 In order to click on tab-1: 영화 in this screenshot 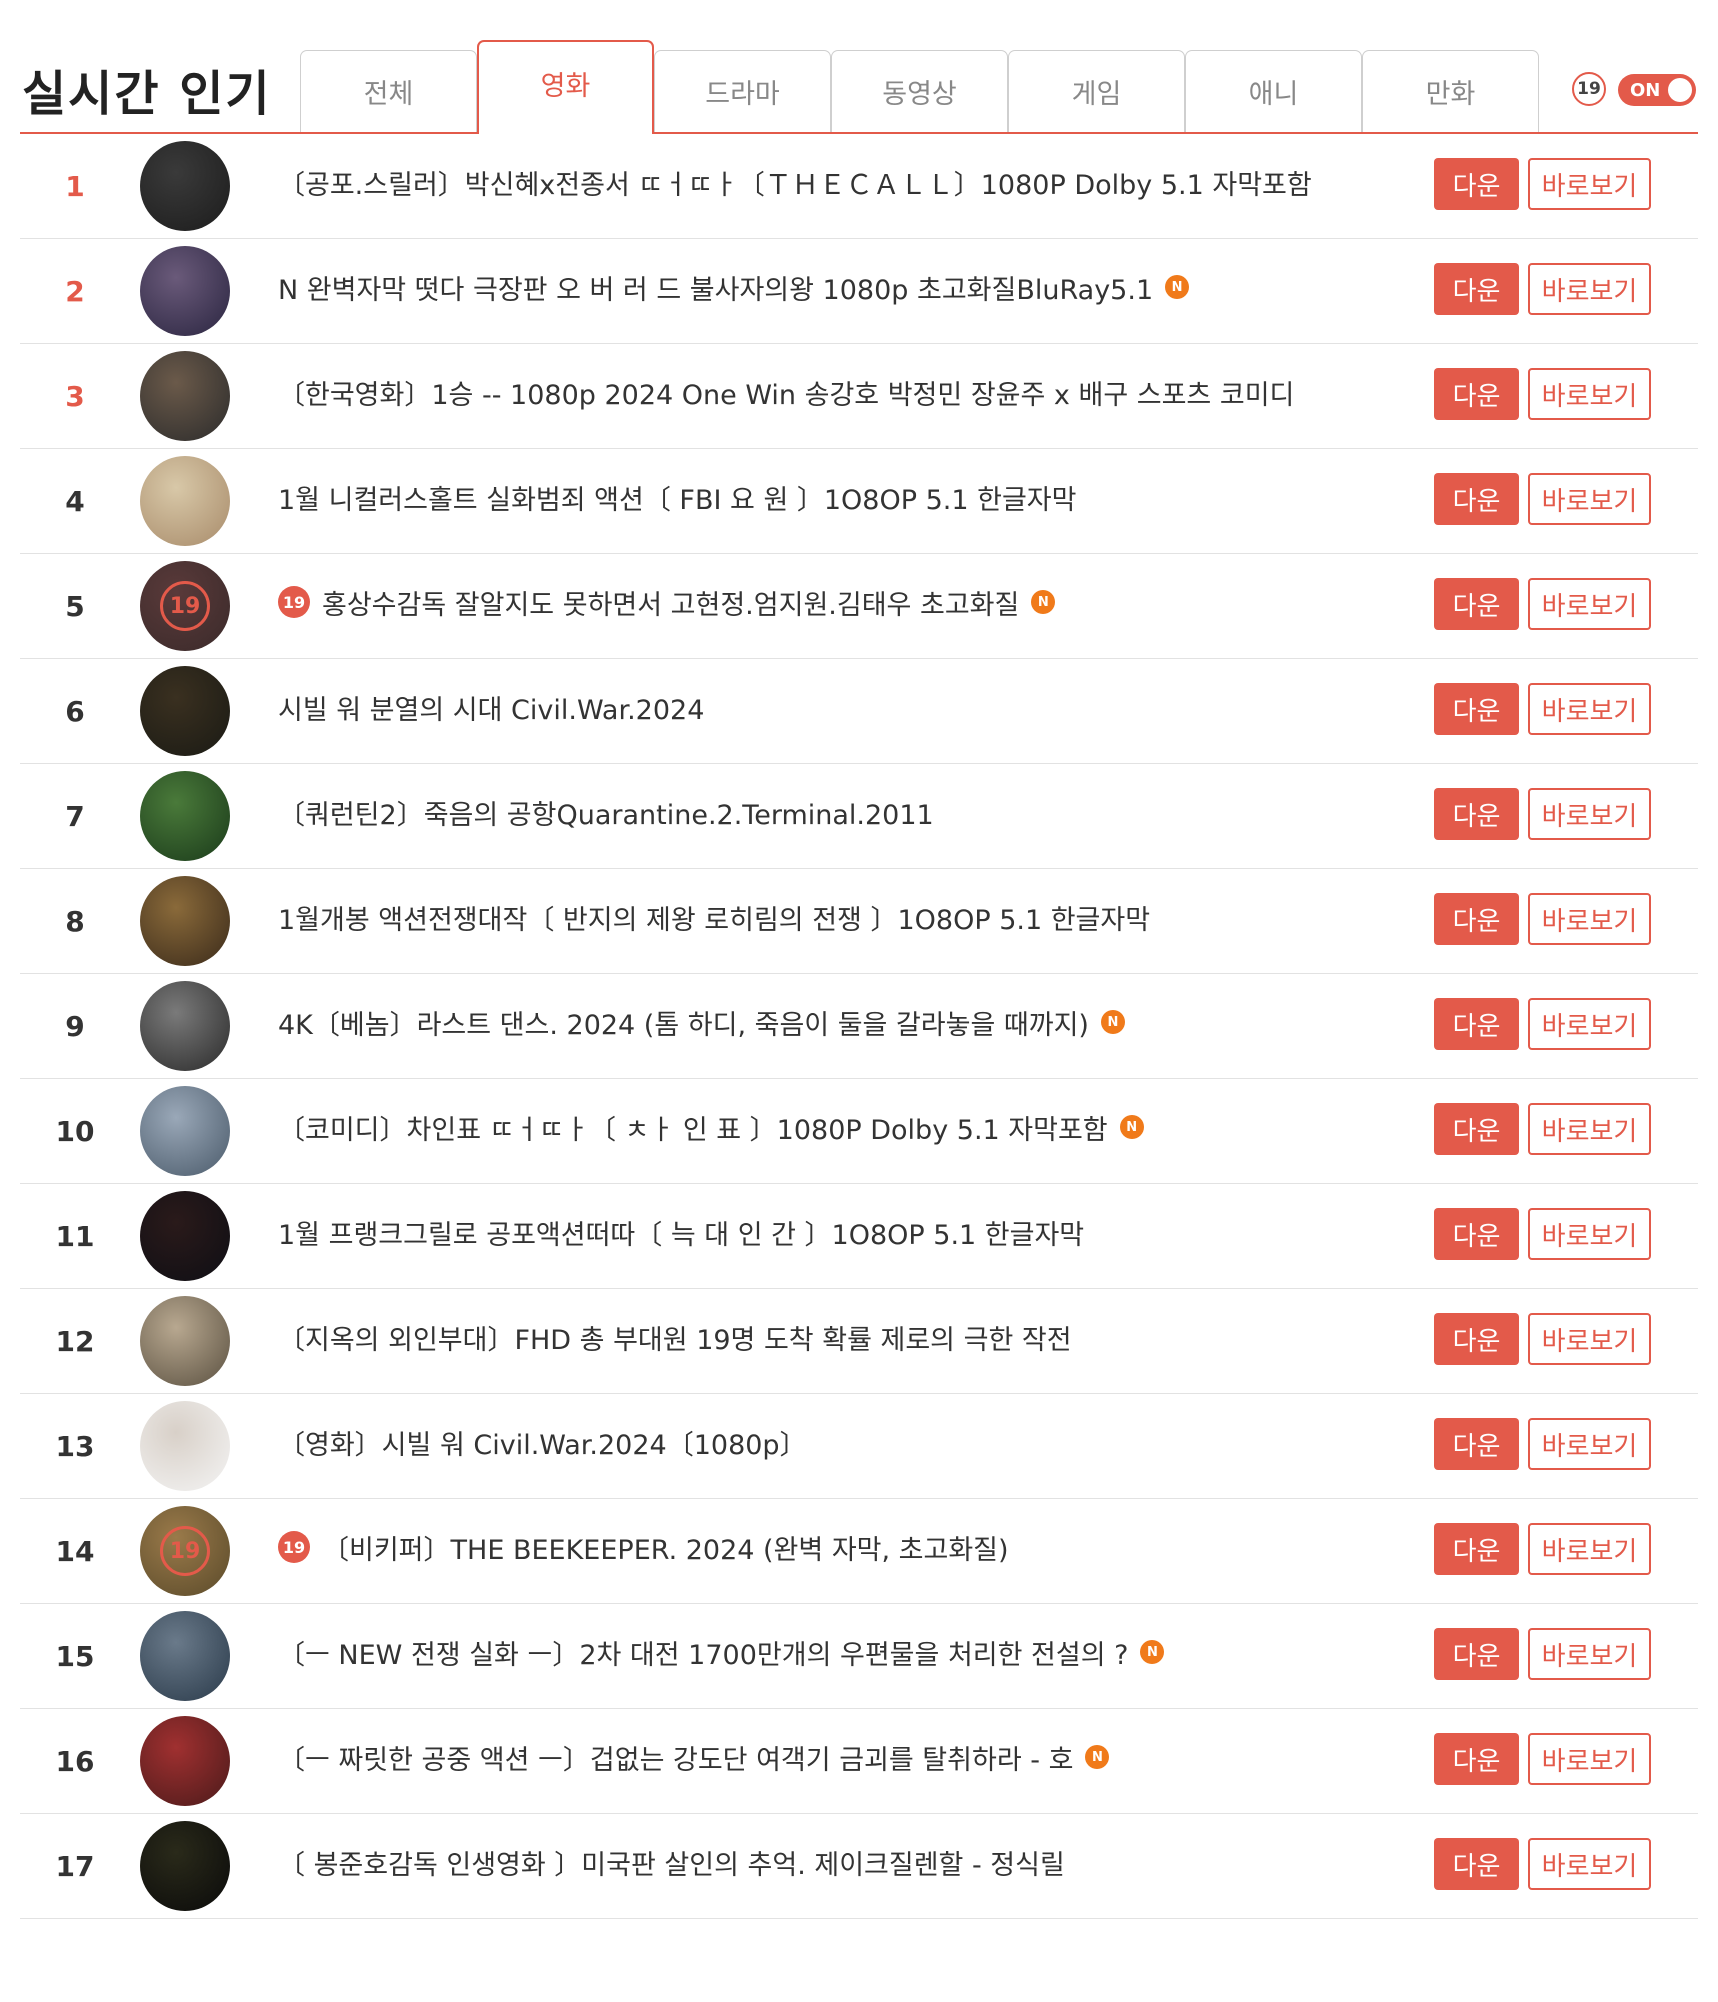, I will do `click(565, 87)`.